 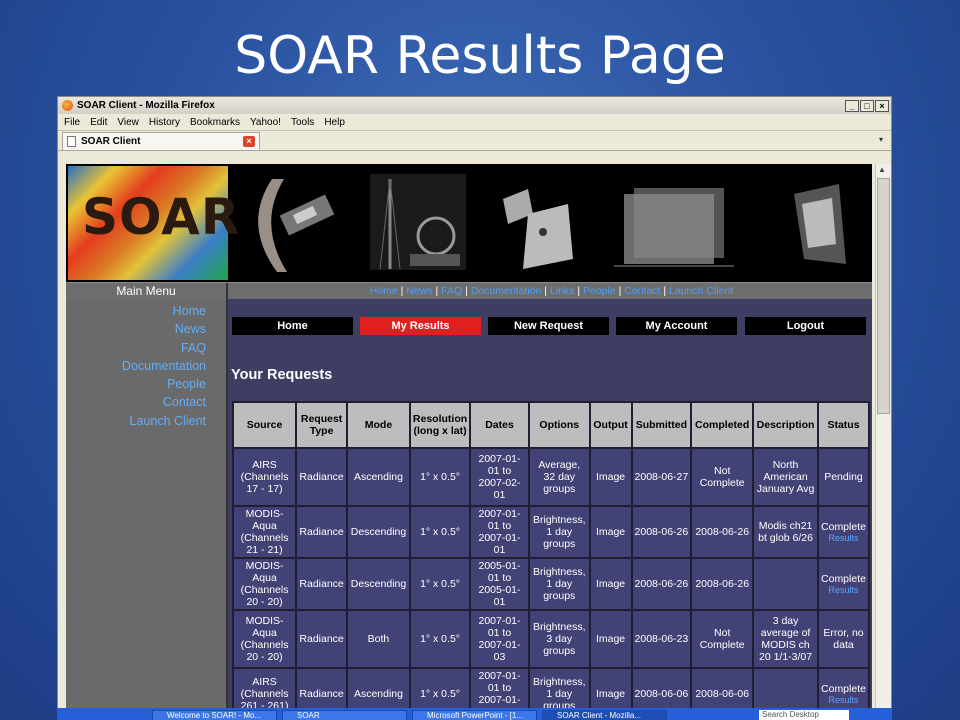 What do you see at coordinates (867, 105) in the screenshot?
I see `maximize-button: □` at bounding box center [867, 105].